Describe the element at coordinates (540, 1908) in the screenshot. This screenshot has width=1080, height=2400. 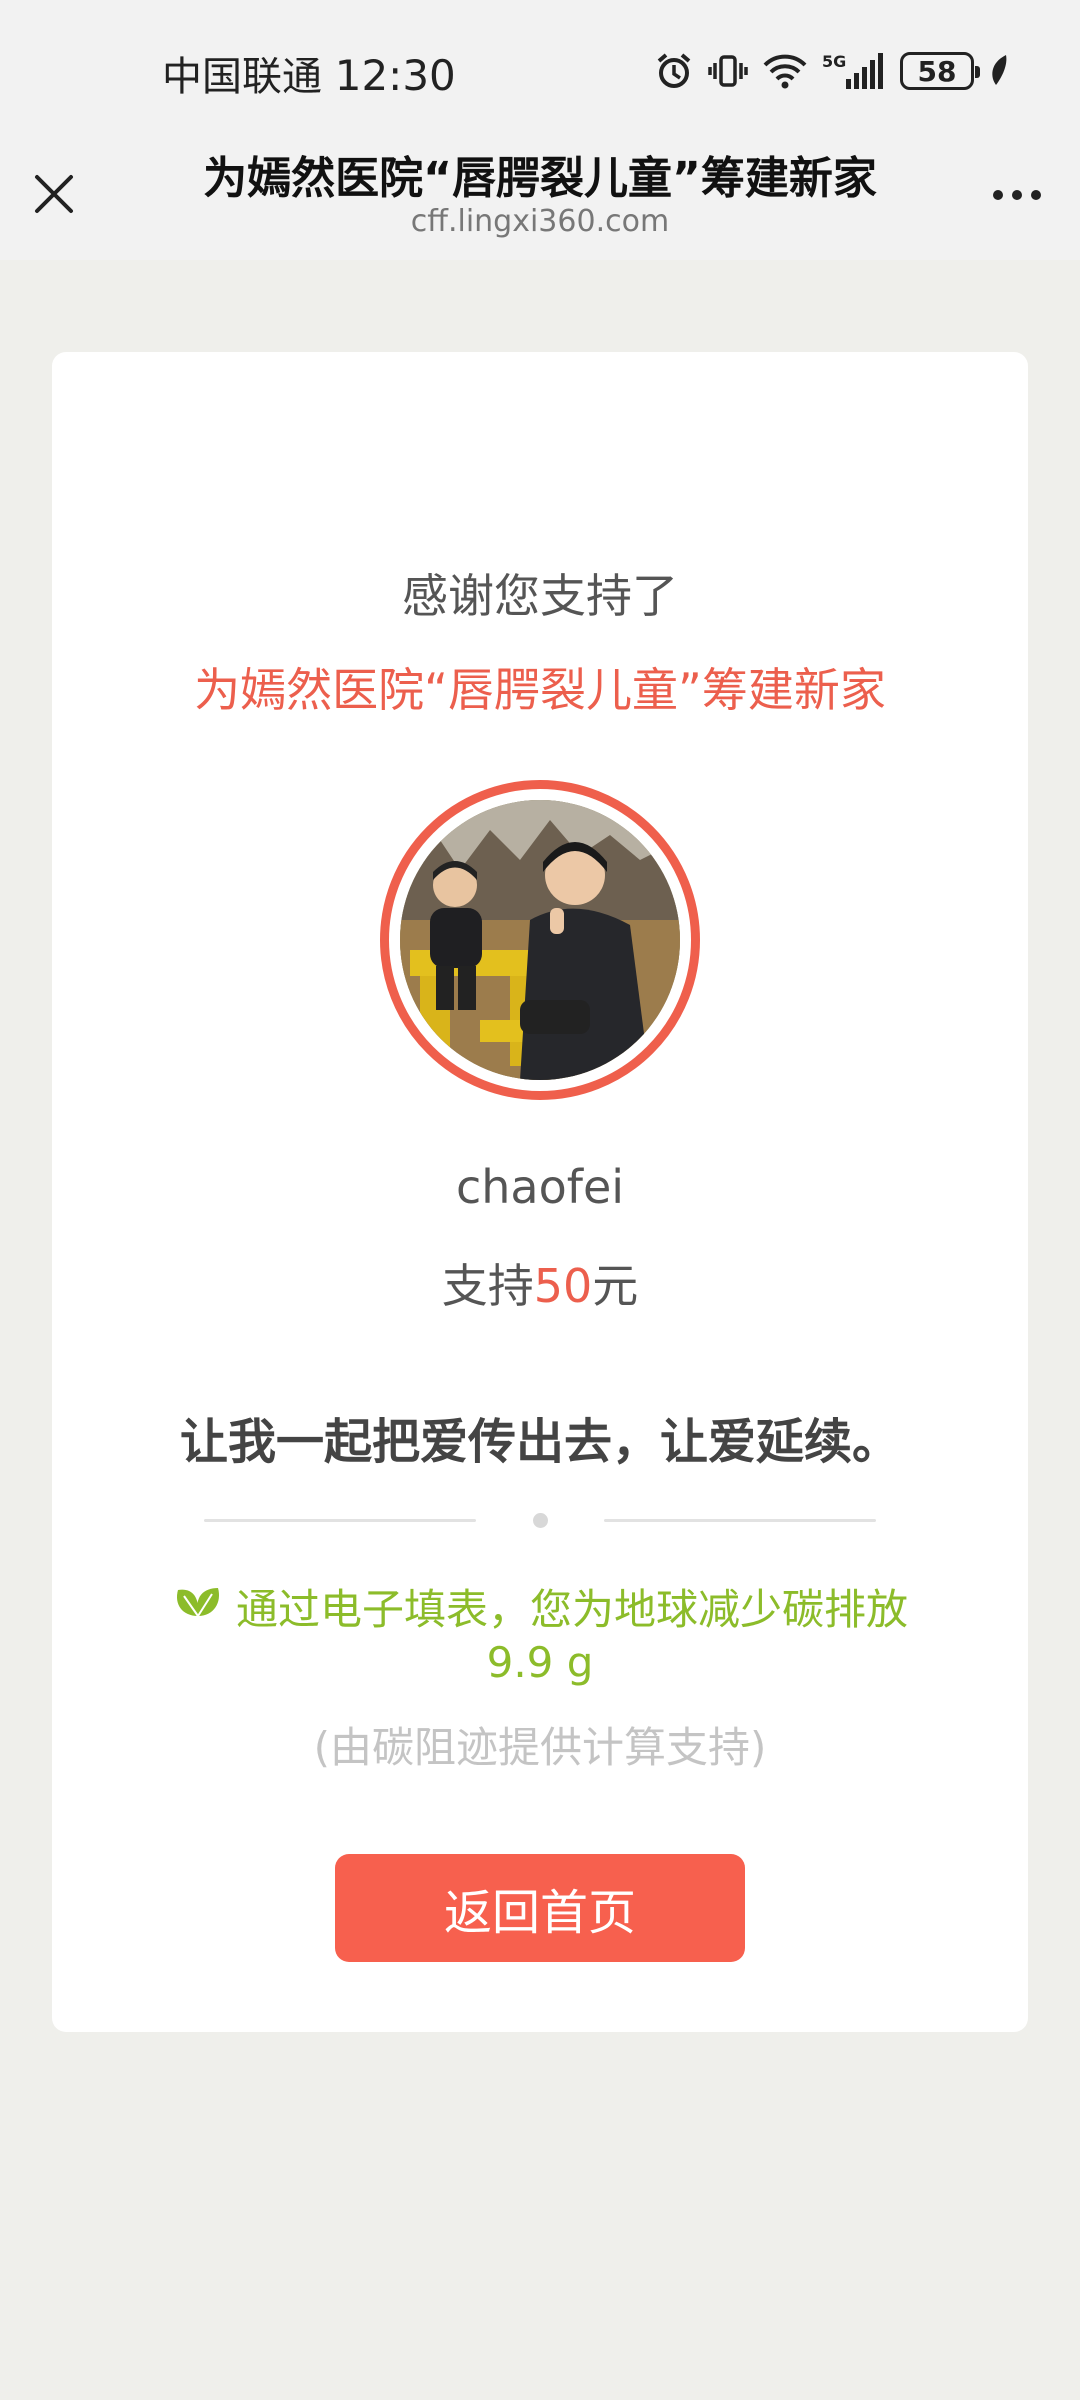
I see `return-home-button: 返回首页` at that location.